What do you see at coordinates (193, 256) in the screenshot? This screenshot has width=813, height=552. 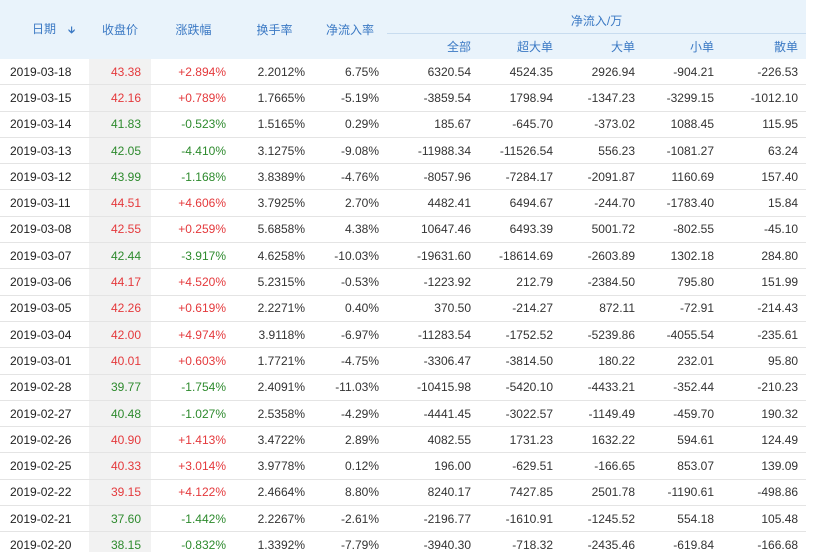 I see `cell-change: -3.917%` at bounding box center [193, 256].